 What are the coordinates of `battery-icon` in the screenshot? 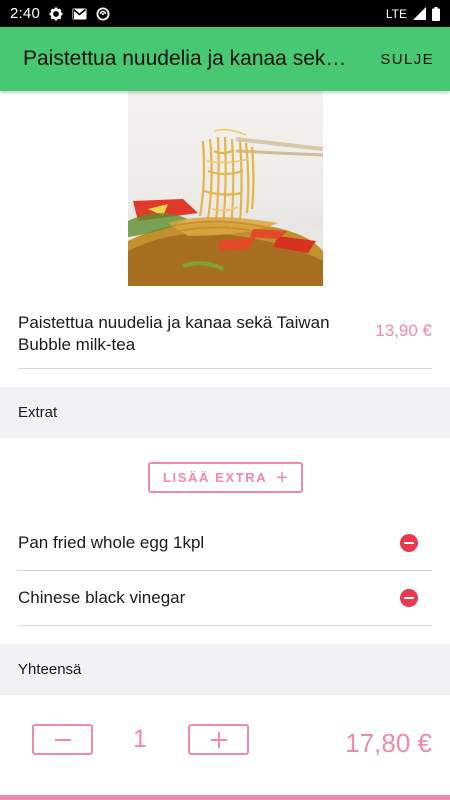 It's located at (436, 13).